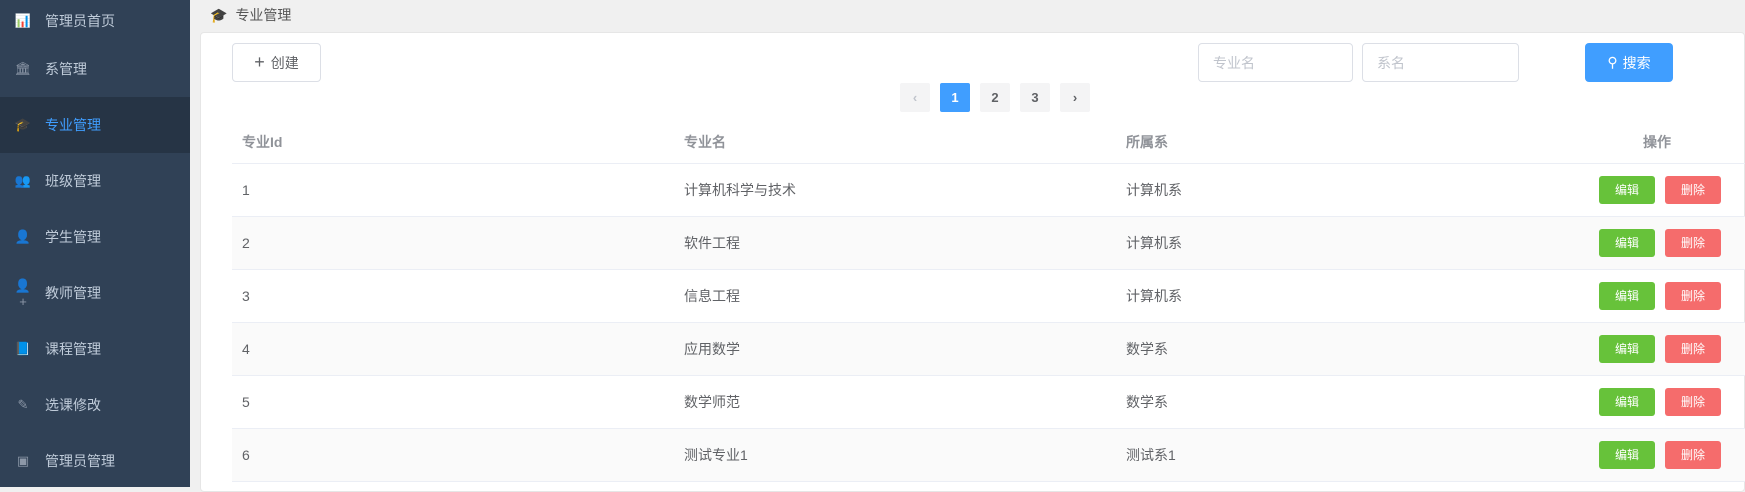 The width and height of the screenshot is (1745, 492). Describe the element at coordinates (895, 296) in the screenshot. I see `cell-name: 信息工程` at that location.